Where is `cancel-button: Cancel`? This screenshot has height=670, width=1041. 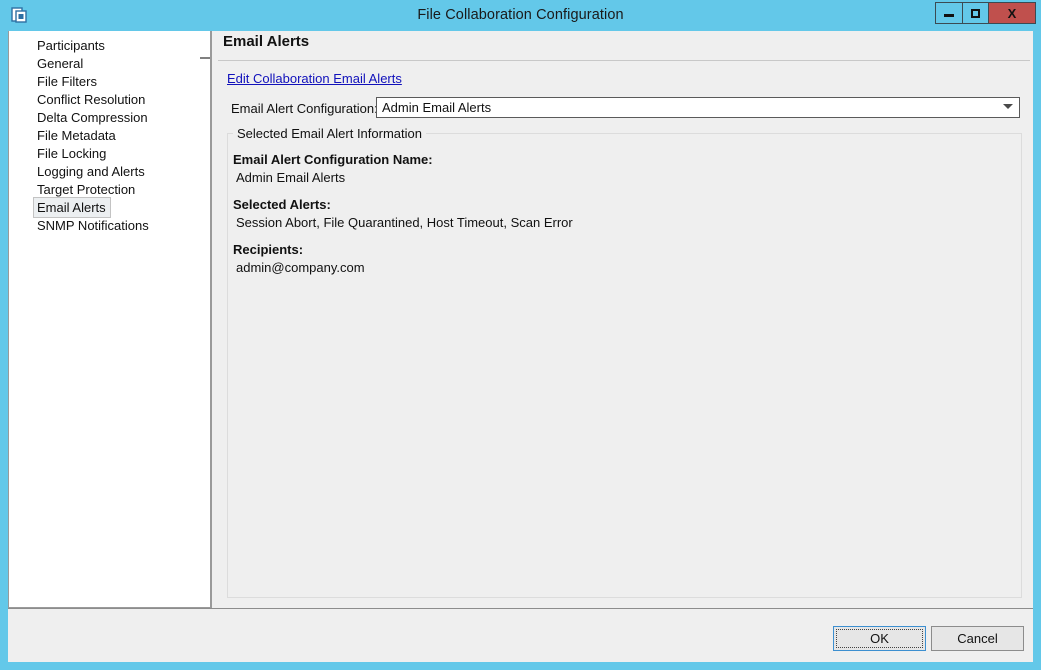
cancel-button: Cancel is located at coordinates (977, 638).